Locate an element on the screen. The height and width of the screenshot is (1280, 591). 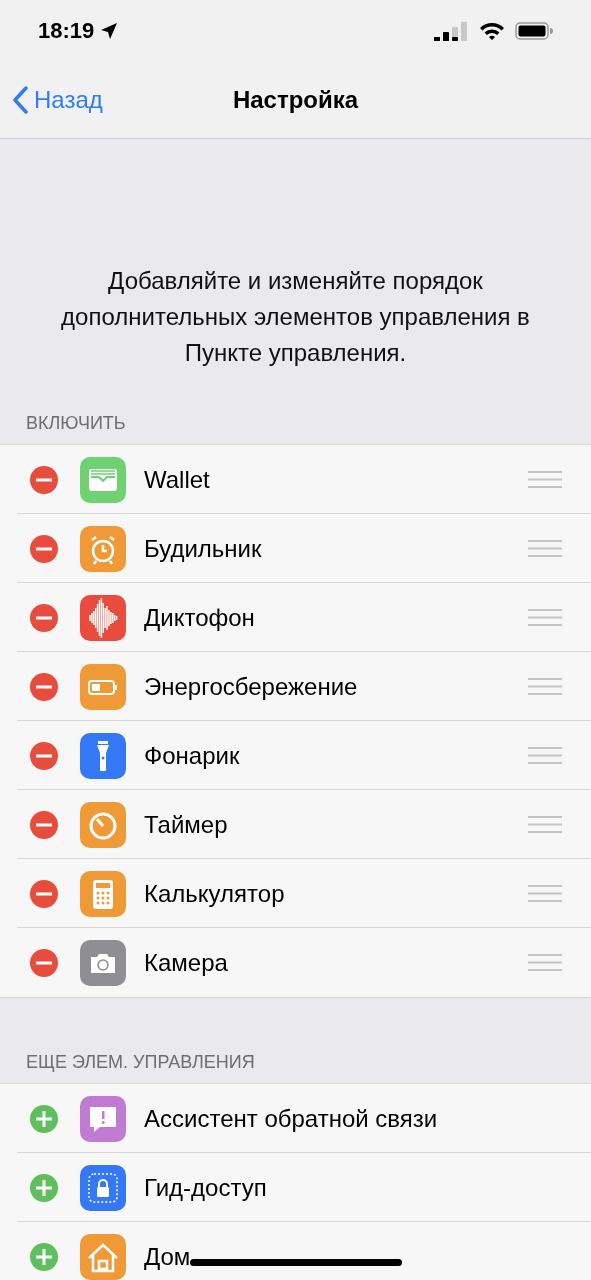
wifi-icon is located at coordinates (492, 31).